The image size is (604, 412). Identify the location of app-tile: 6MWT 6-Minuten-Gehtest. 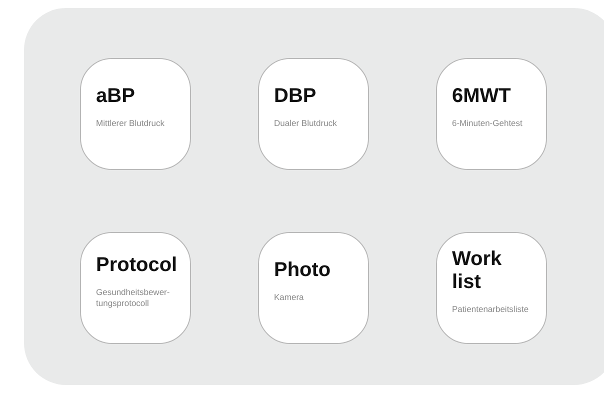
(491, 114).